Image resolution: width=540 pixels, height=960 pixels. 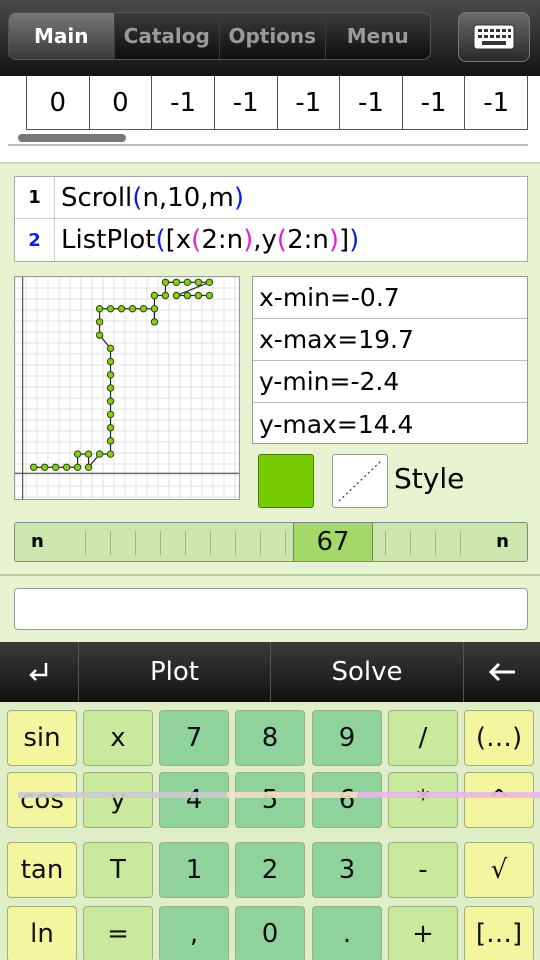 What do you see at coordinates (166, 36) in the screenshot?
I see `tab-catalog: Catalog` at bounding box center [166, 36].